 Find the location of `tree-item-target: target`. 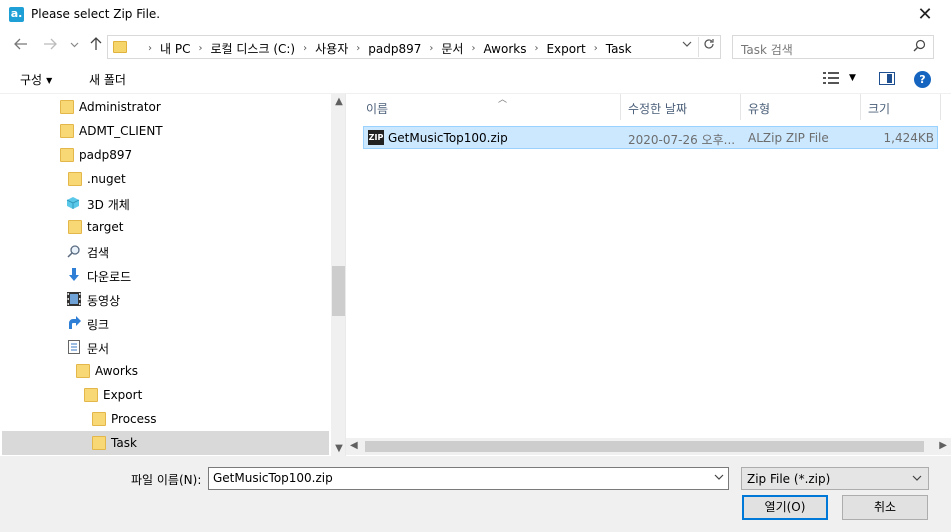

tree-item-target: target is located at coordinates (165, 227).